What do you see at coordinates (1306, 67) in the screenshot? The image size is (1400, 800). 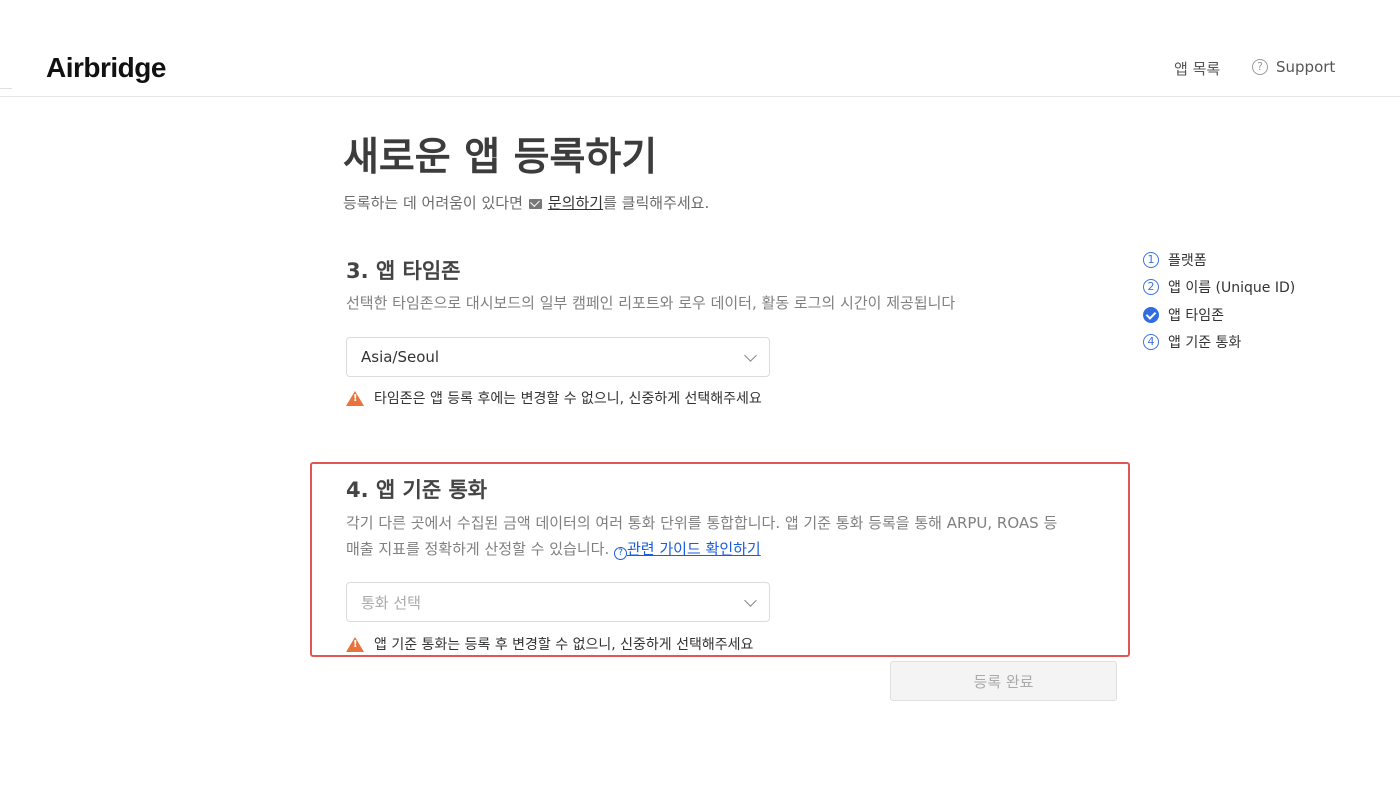 I see `support-label: Support` at bounding box center [1306, 67].